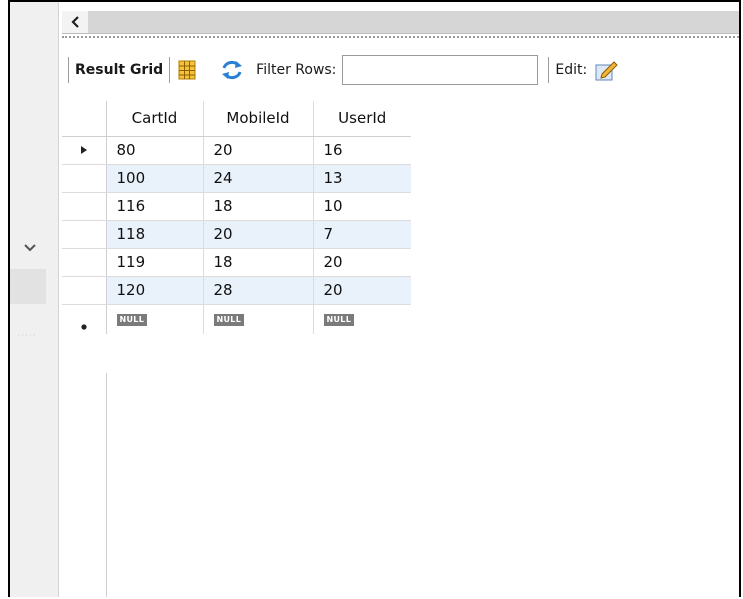  What do you see at coordinates (84, 485) in the screenshot?
I see `row-selector-column` at bounding box center [84, 485].